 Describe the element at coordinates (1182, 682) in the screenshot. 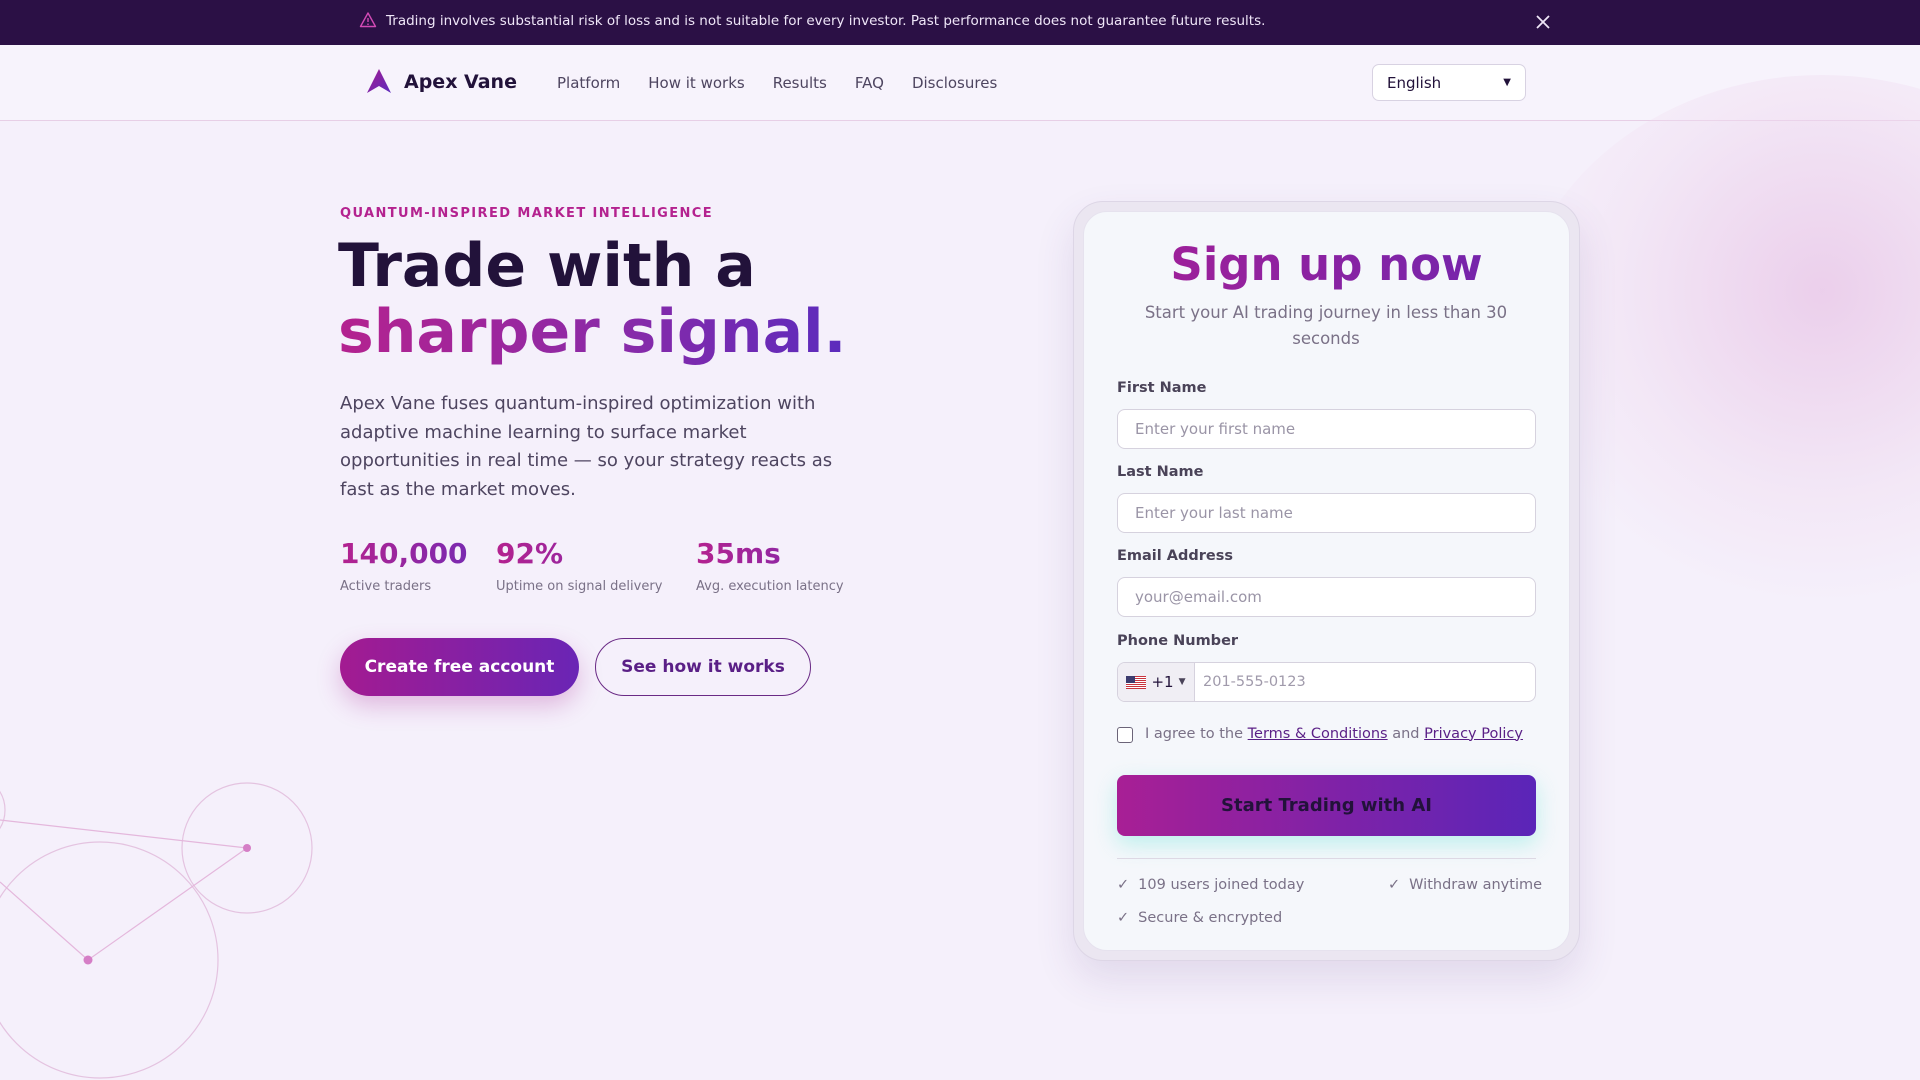

I see `caret-down-icon: ▼` at that location.